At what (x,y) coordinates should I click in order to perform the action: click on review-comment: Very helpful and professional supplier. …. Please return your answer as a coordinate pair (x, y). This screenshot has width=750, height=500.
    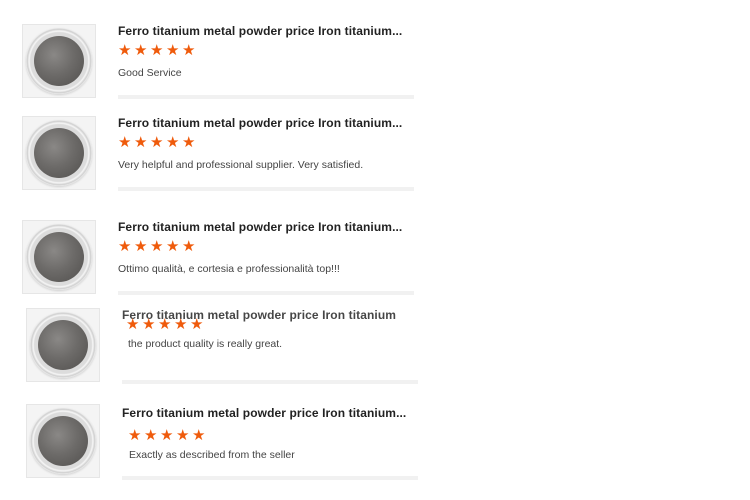
    Looking at the image, I should click on (241, 165).